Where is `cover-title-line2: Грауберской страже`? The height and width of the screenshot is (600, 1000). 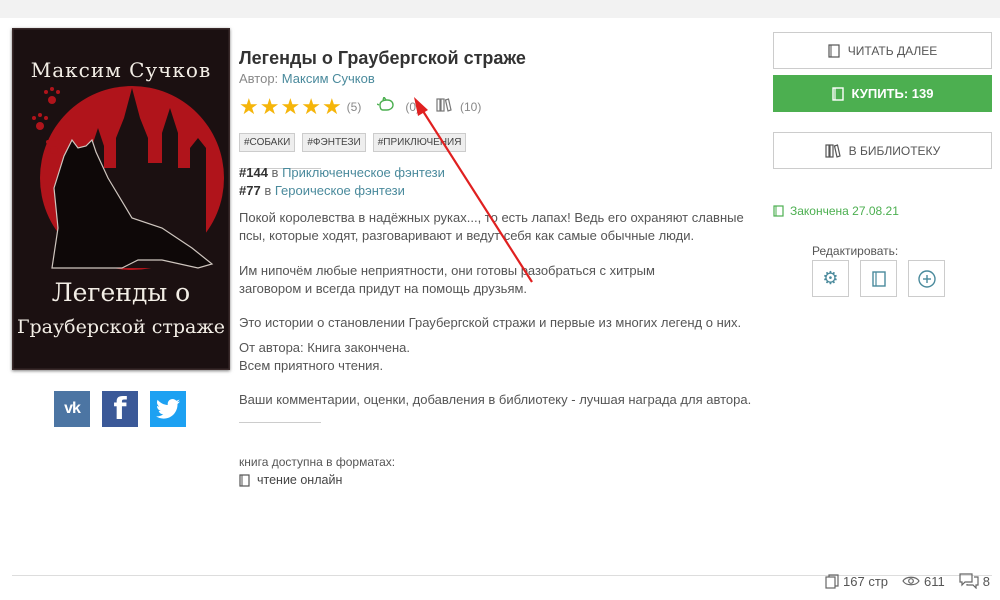 cover-title-line2: Грауберской страже is located at coordinates (121, 327).